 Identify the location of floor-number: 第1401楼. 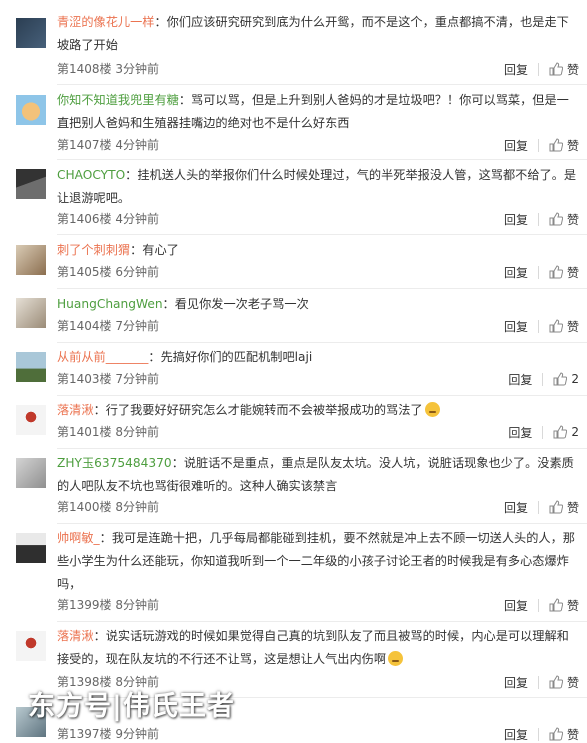
(84, 432).